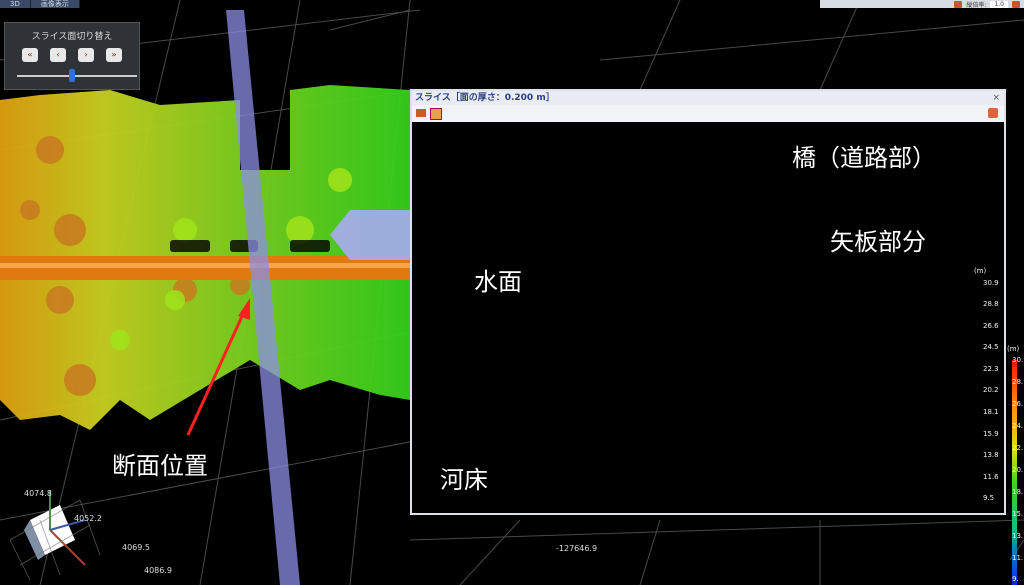 Image resolution: width=1024 pixels, height=585 pixels. I want to click on annotation-sheet-pile: 矢板部分, so click(878, 242).